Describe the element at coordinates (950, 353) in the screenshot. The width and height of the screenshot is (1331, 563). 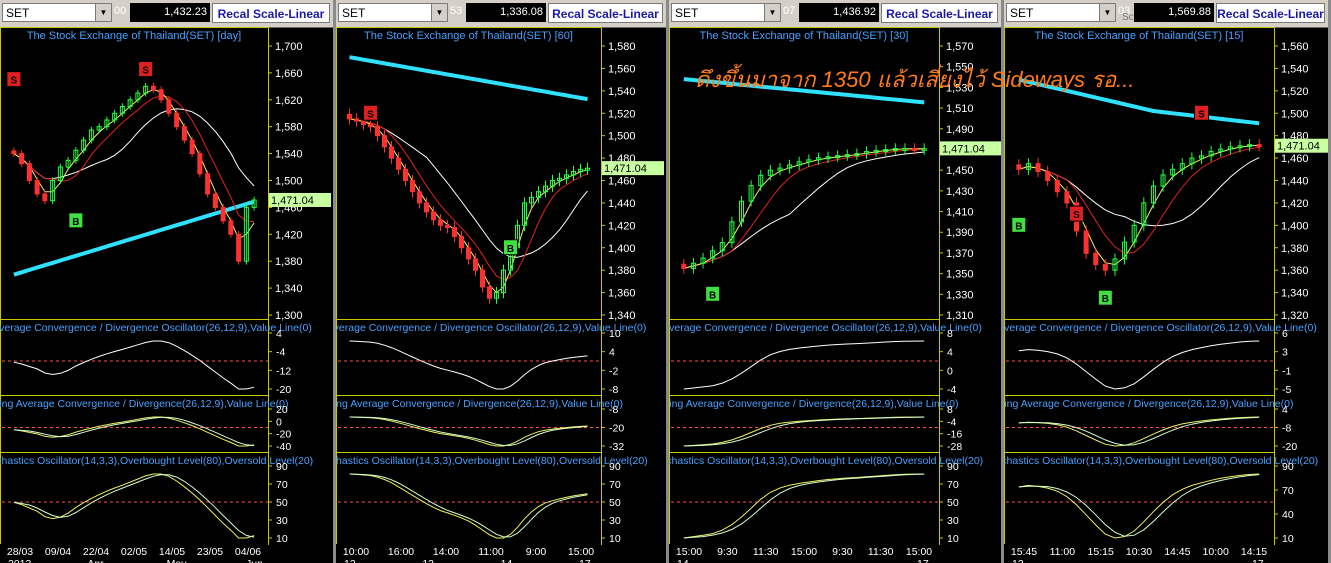
I see `y-tick-label: 4` at that location.